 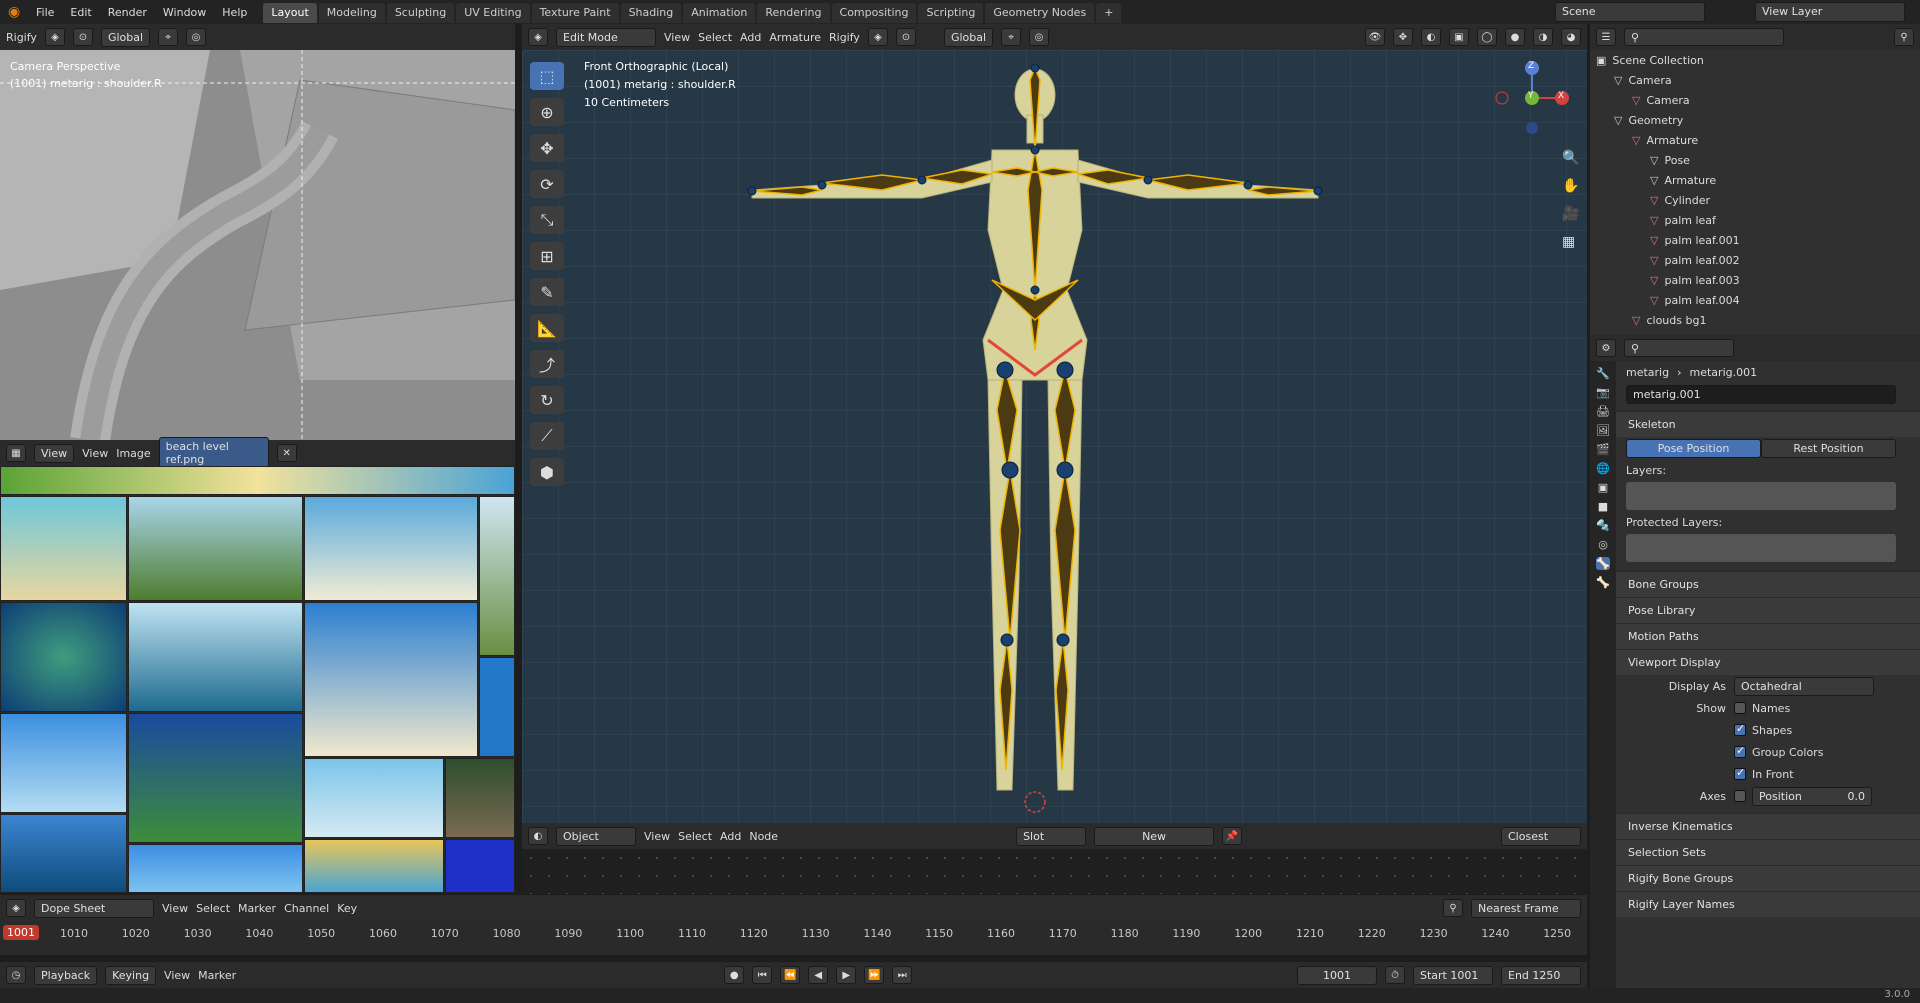 I want to click on snap-icon: ⌖, so click(x=168, y=37).